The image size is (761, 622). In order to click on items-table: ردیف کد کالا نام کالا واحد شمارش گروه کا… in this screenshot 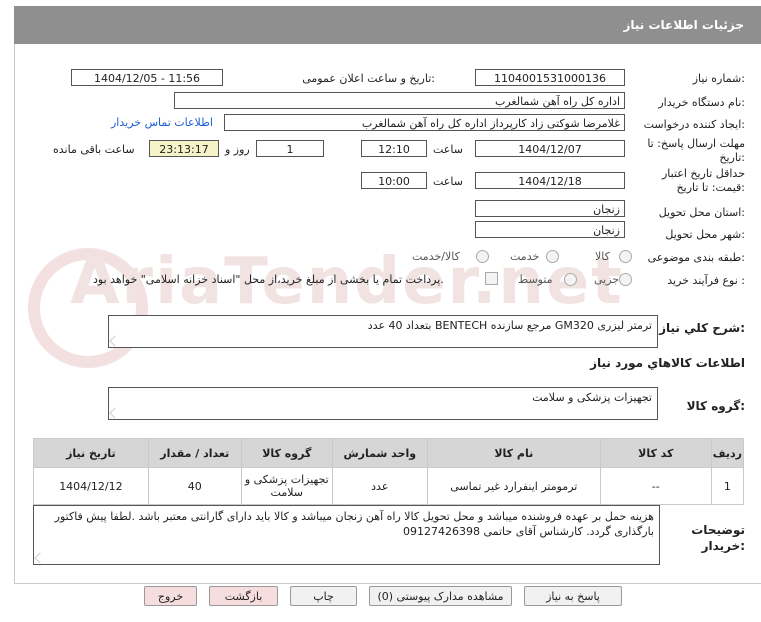, I will do `click(389, 471)`.